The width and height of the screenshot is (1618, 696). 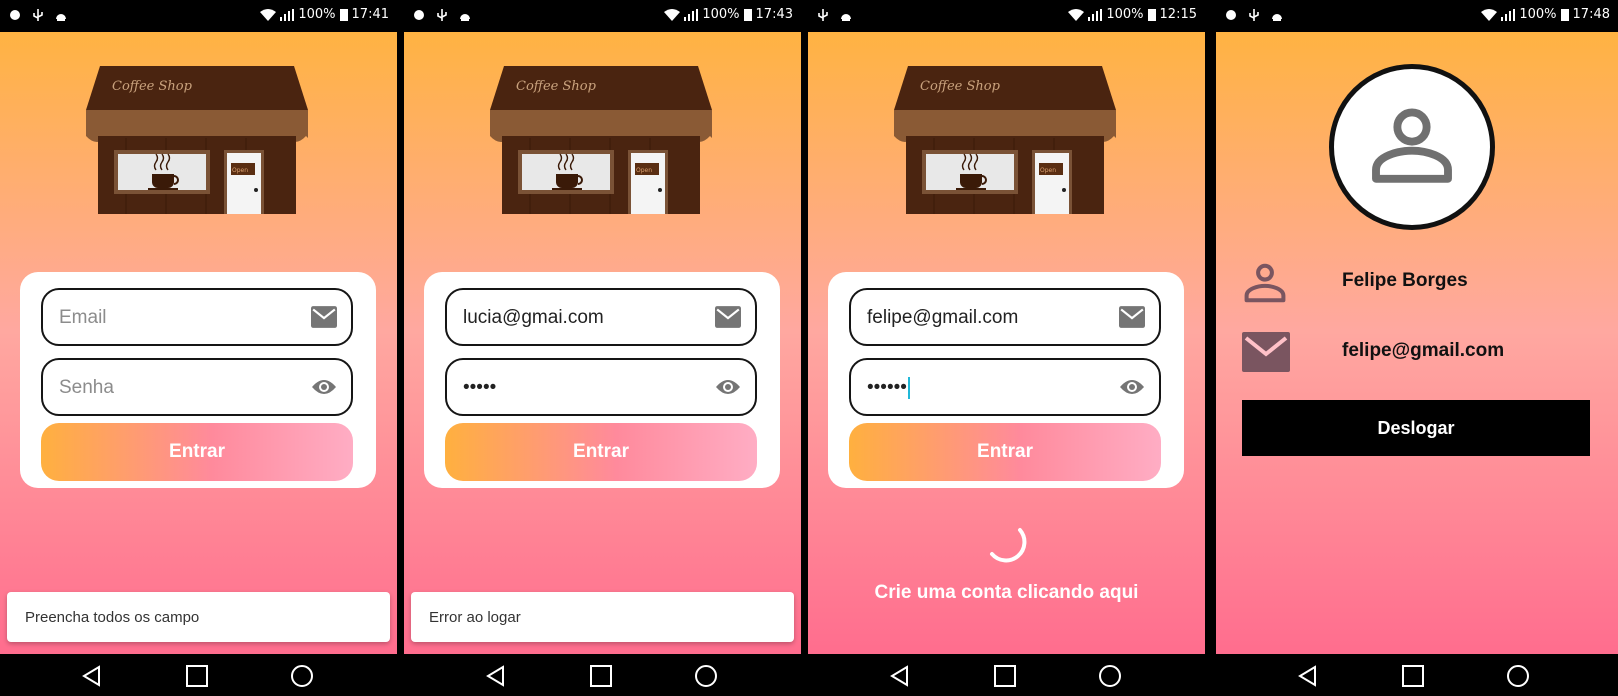 What do you see at coordinates (86, 387) in the screenshot?
I see `password-placeholder: Senha` at bounding box center [86, 387].